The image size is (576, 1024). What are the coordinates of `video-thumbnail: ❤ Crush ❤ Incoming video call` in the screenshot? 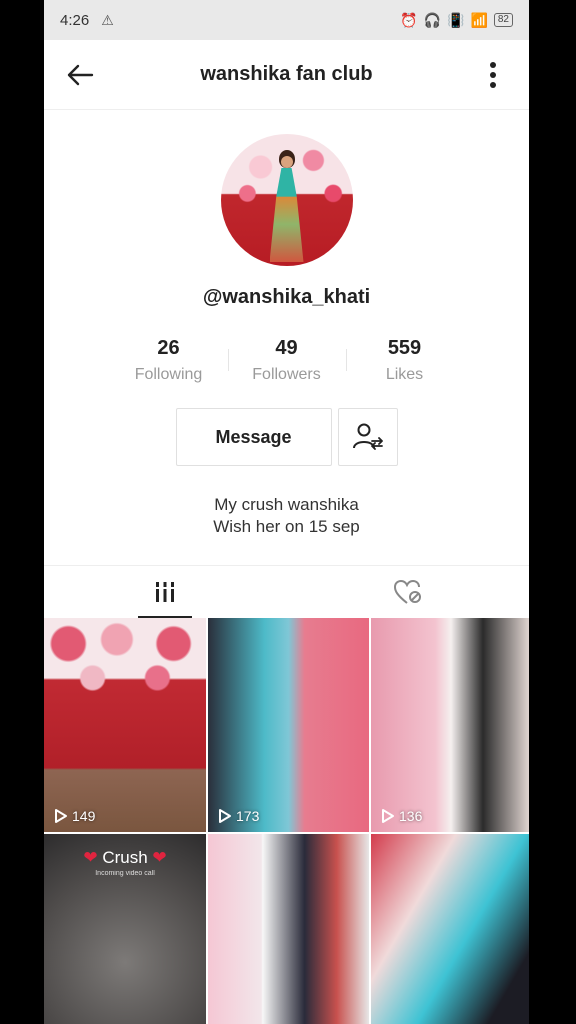 It's located at (125, 929).